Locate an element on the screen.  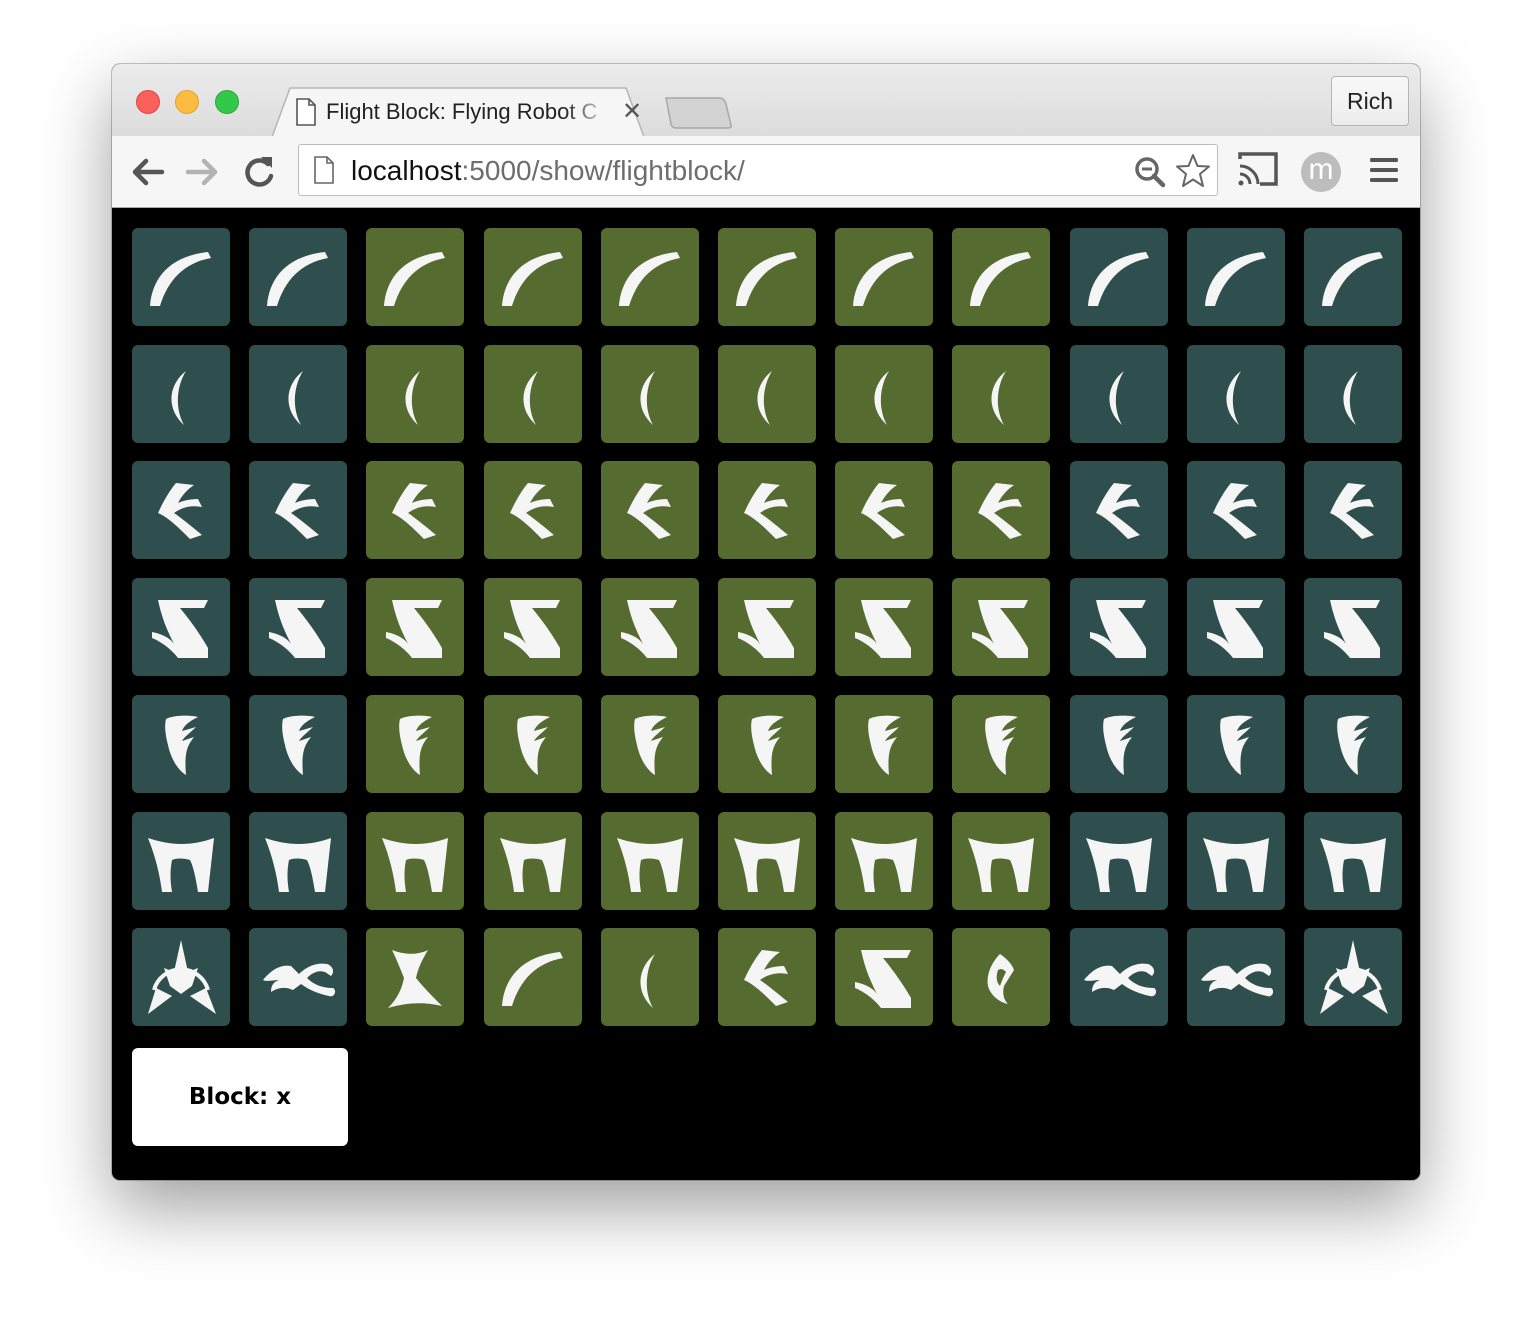
avatar: m is located at coordinates (1321, 172).